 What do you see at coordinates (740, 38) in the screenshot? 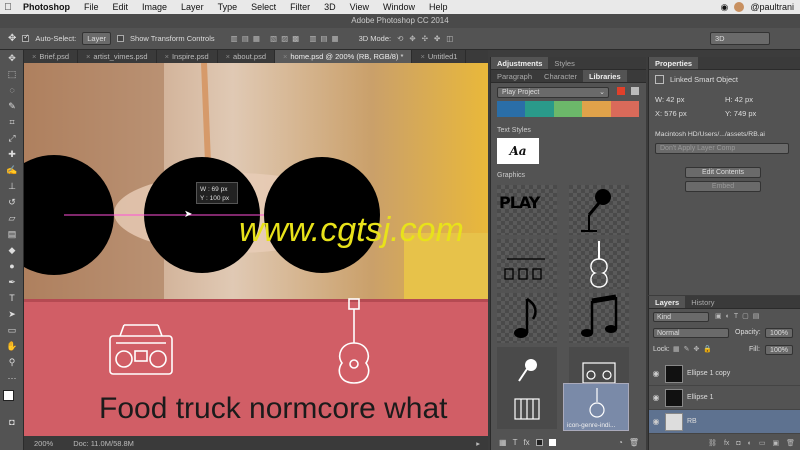
I see `3d-dropdown: 3D` at bounding box center [740, 38].